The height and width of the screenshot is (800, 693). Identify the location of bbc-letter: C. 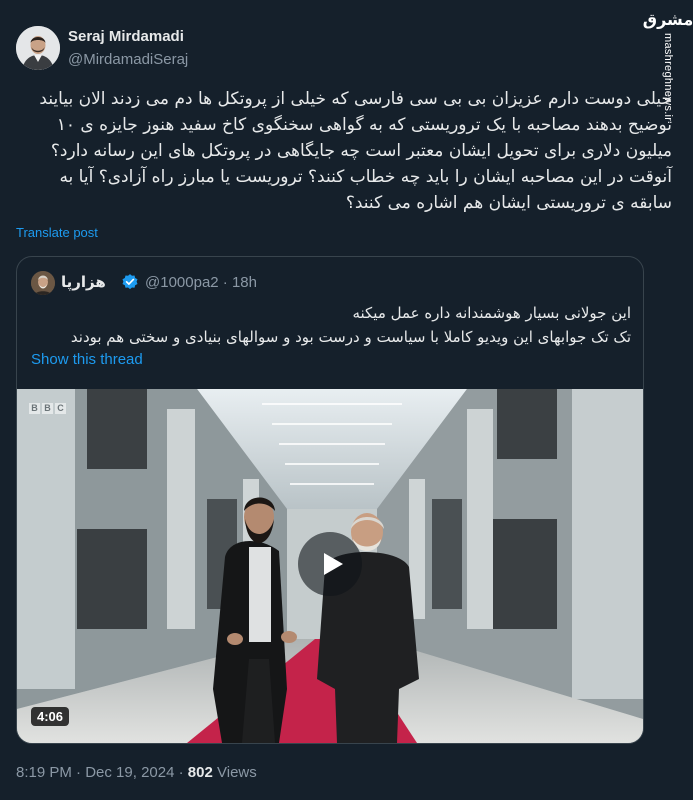
(60, 408).